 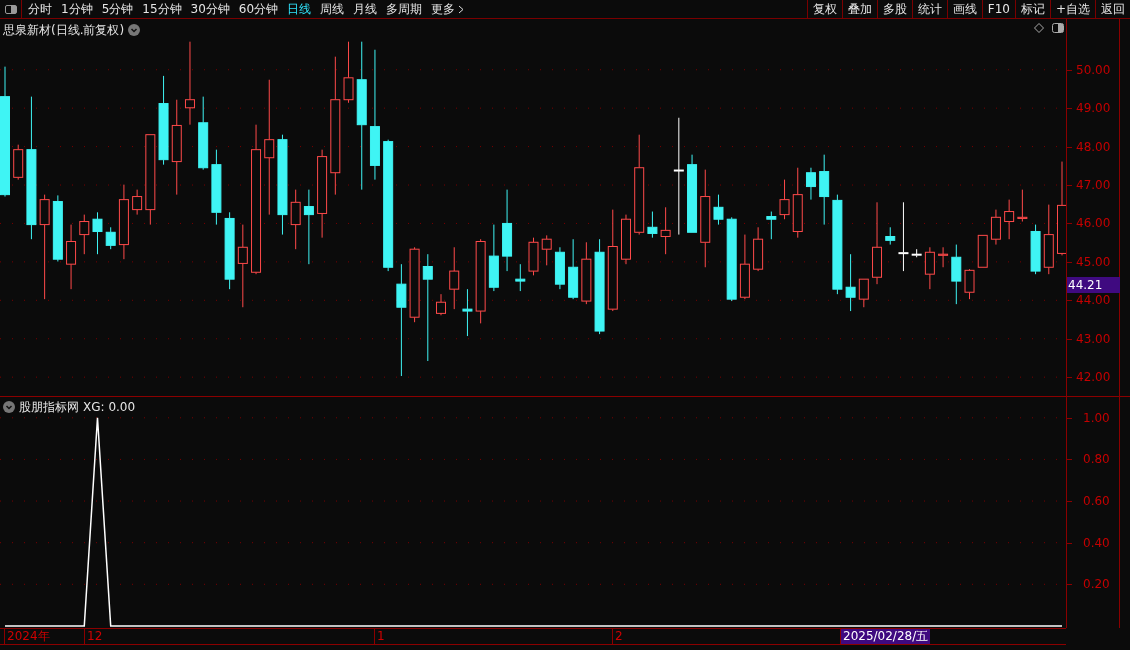 What do you see at coordinates (1058, 28) in the screenshot?
I see `panel-toggle-icon` at bounding box center [1058, 28].